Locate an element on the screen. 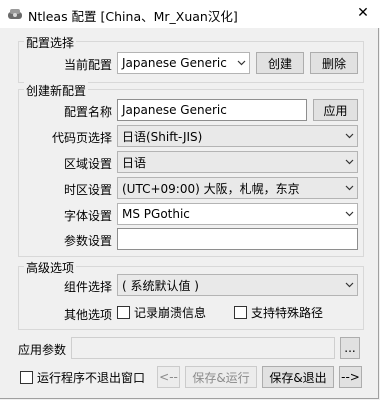 The width and height of the screenshot is (380, 400). back-button: <-- is located at coordinates (168, 377).